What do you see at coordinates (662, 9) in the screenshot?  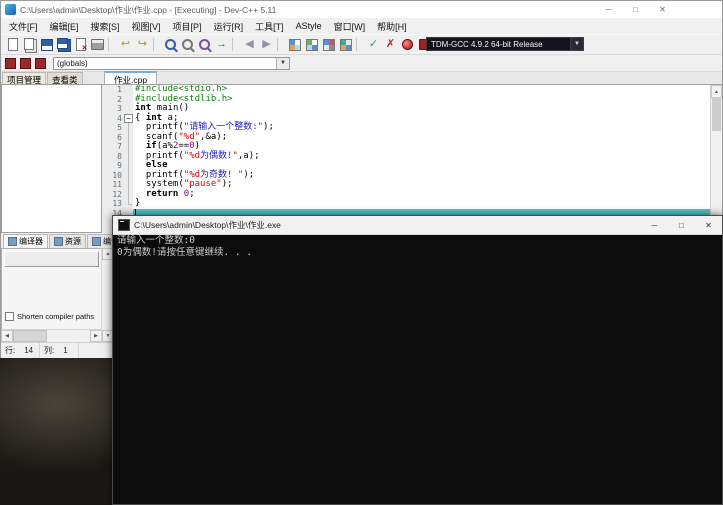 I see `close-button: ✕` at bounding box center [662, 9].